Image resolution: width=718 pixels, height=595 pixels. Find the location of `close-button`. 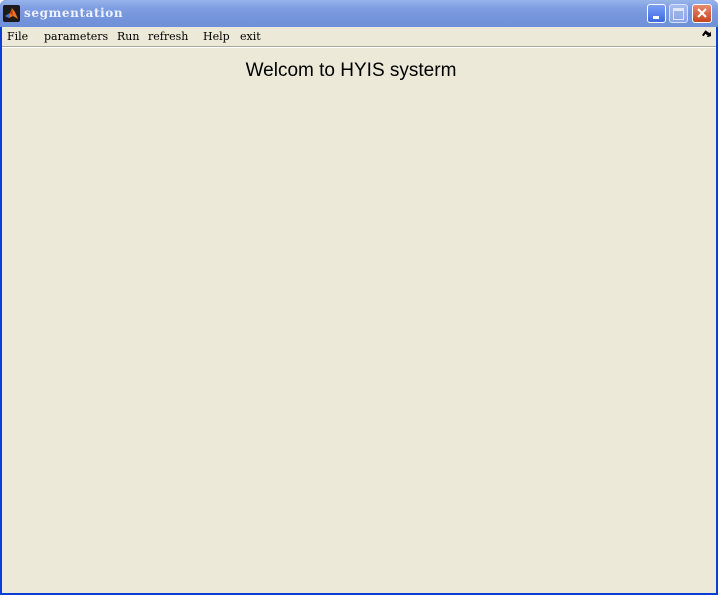

close-button is located at coordinates (702, 13).